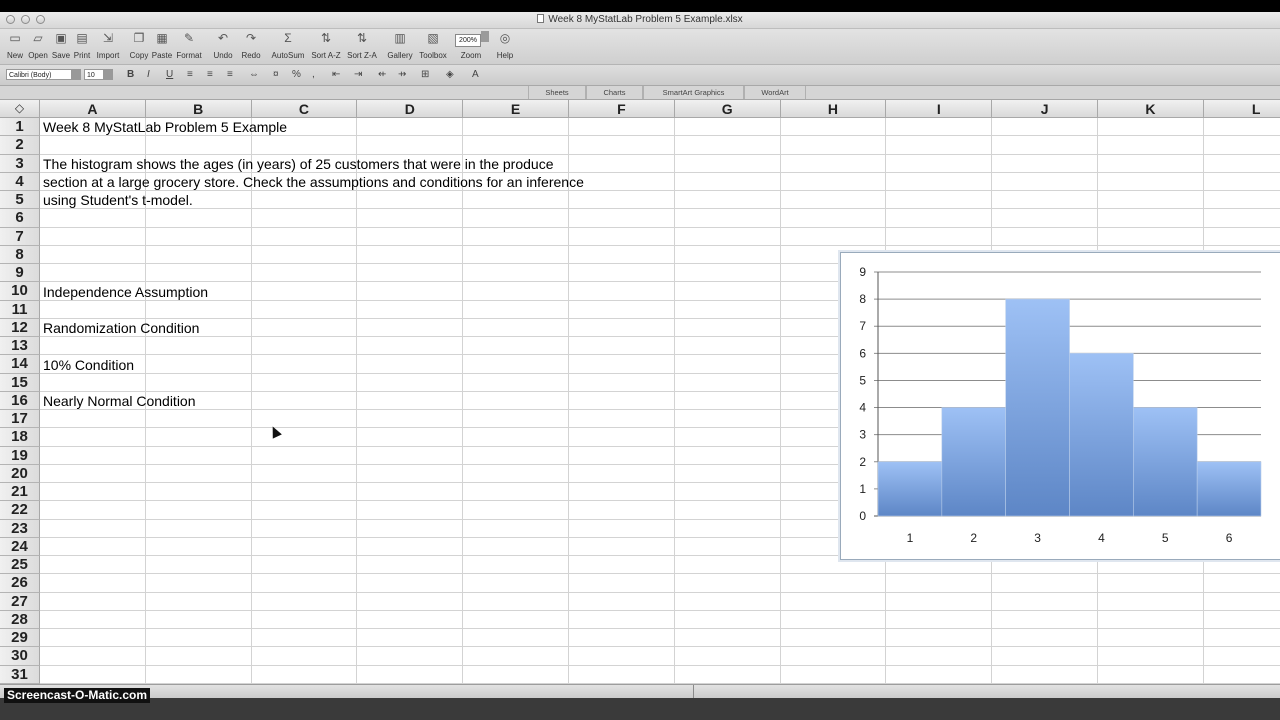 This screenshot has height=720, width=1280. What do you see at coordinates (20, 619) in the screenshot?
I see `row-header-28: 28` at bounding box center [20, 619].